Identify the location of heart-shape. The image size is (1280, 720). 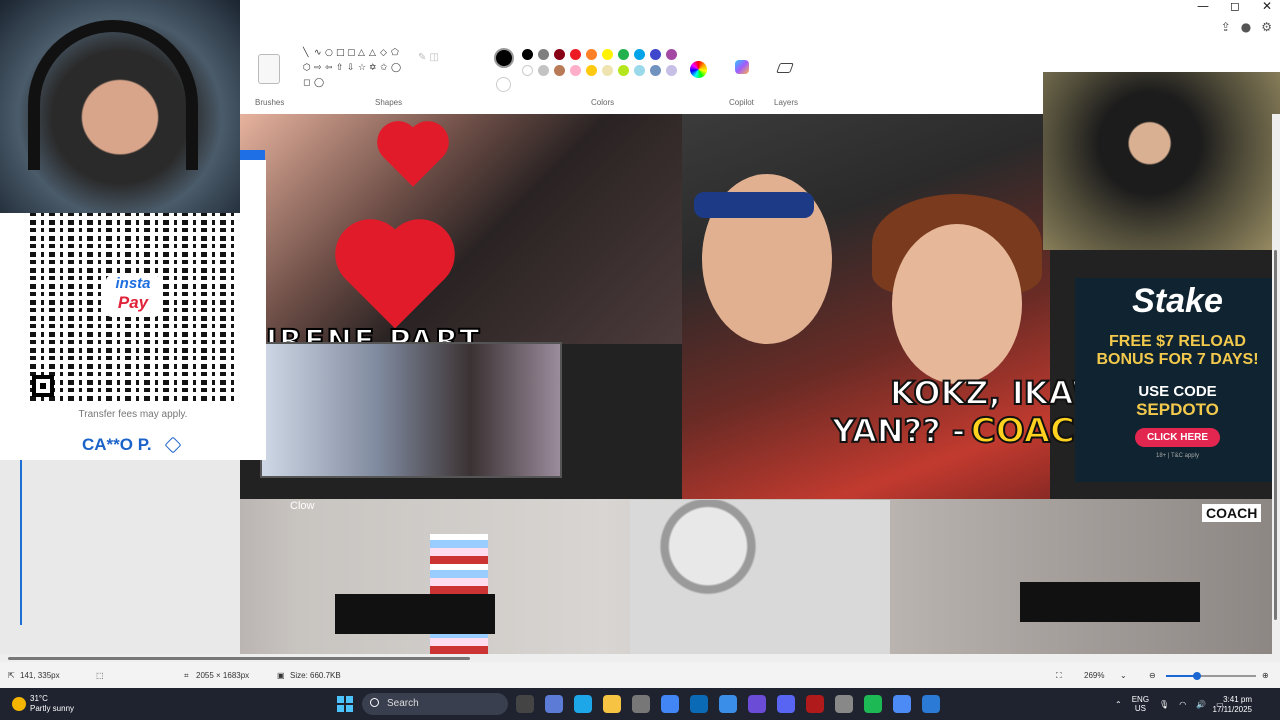
(413, 157).